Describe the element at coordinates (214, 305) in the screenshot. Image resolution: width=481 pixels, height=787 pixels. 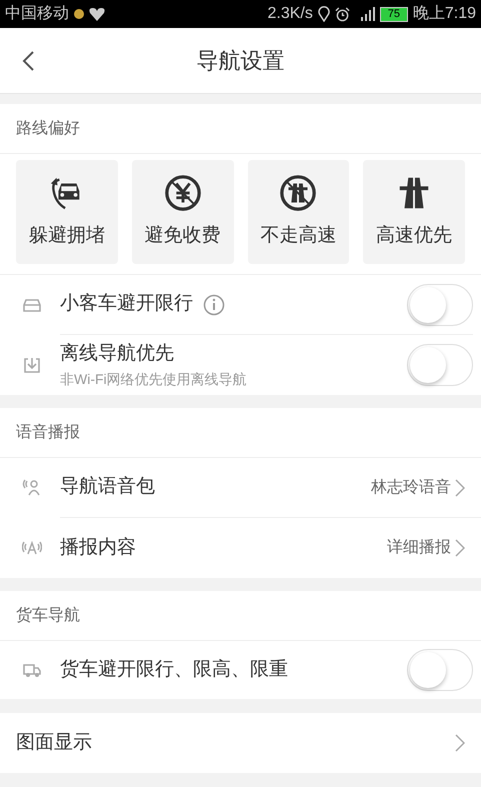
I see `info-icon` at that location.